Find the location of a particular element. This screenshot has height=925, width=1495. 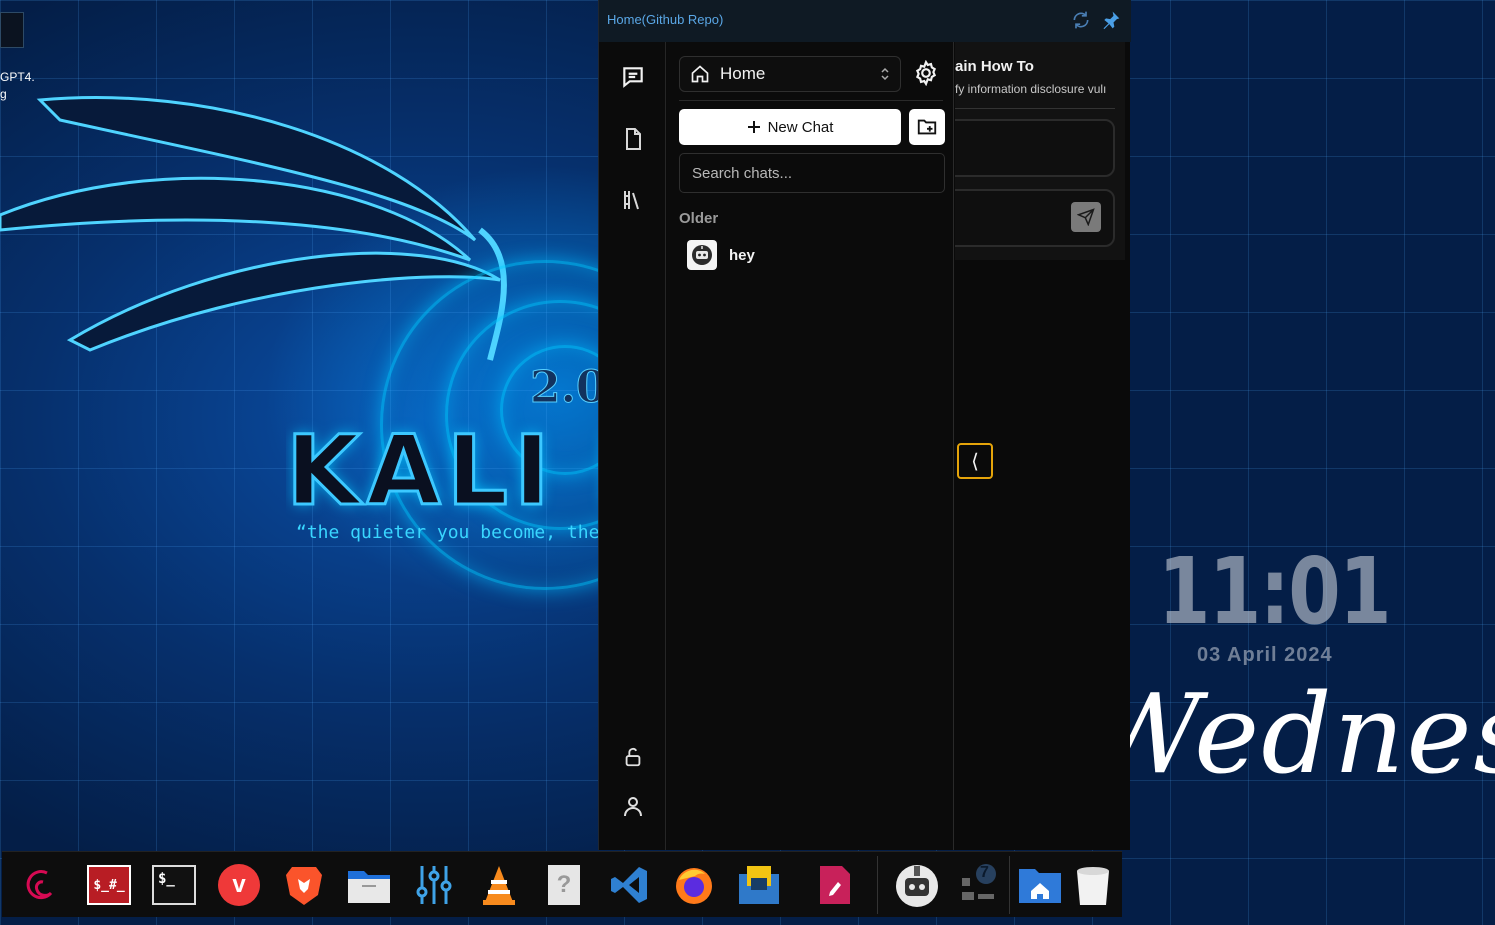

rail-chats-button is located at coordinates (633, 77).